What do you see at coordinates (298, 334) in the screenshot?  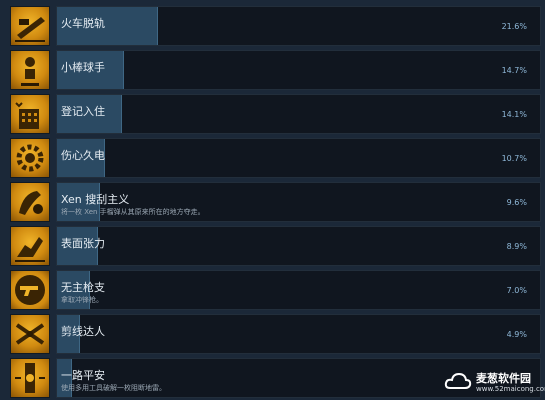 I see `progress-bar: 剪线达人 4.9%` at bounding box center [298, 334].